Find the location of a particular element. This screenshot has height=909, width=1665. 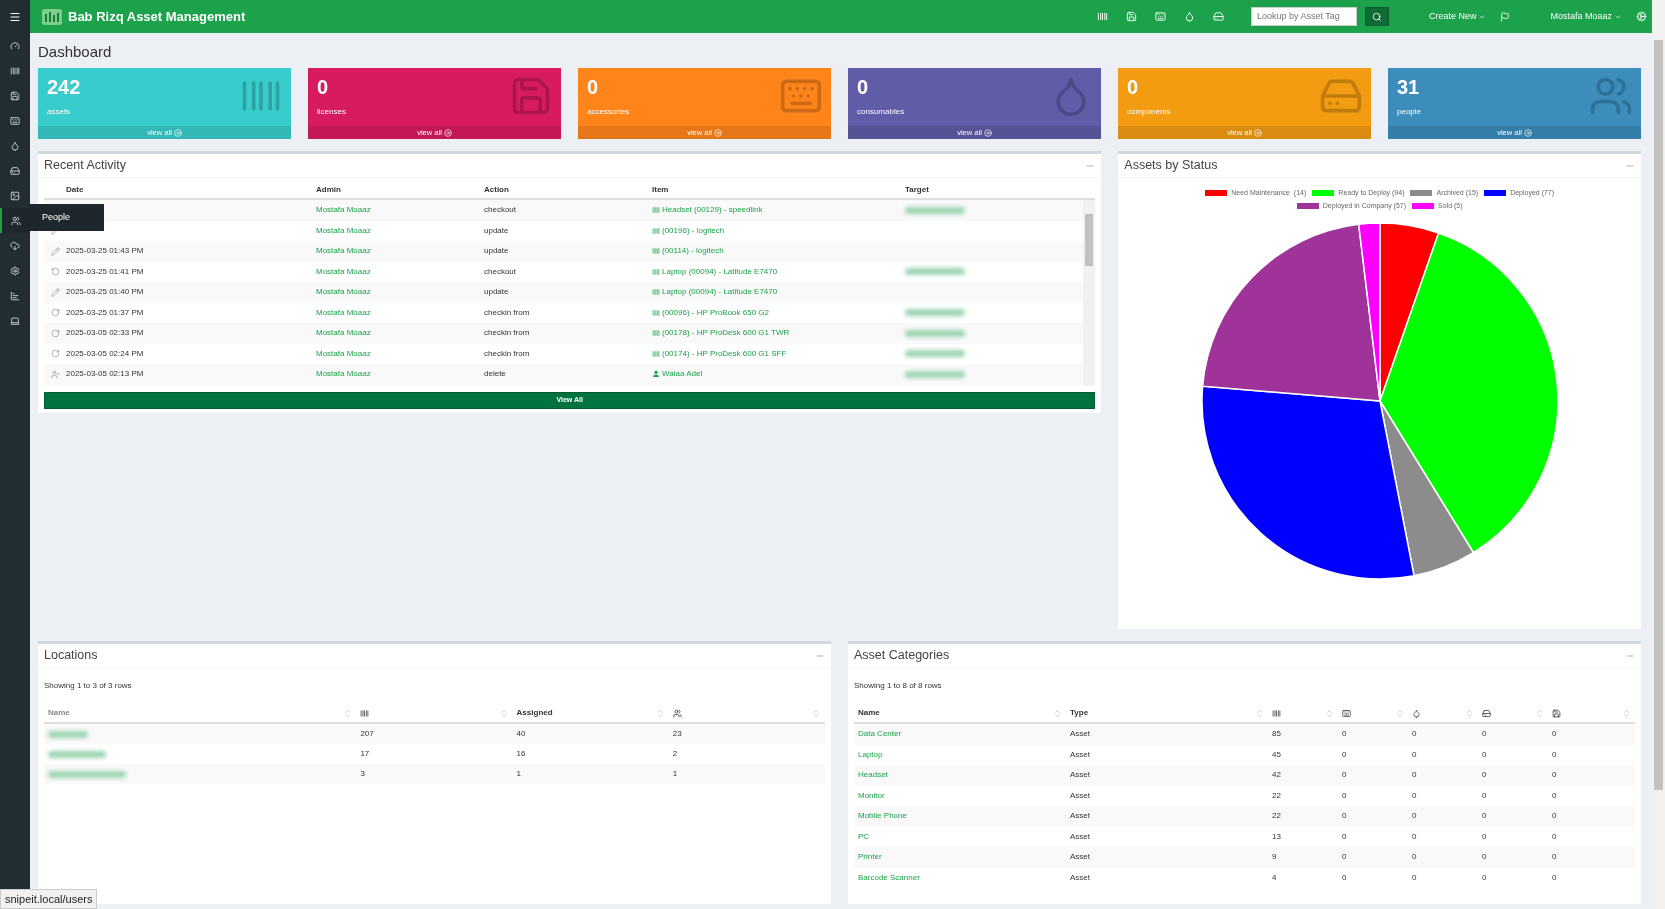

category-link: PC is located at coordinates (864, 836).